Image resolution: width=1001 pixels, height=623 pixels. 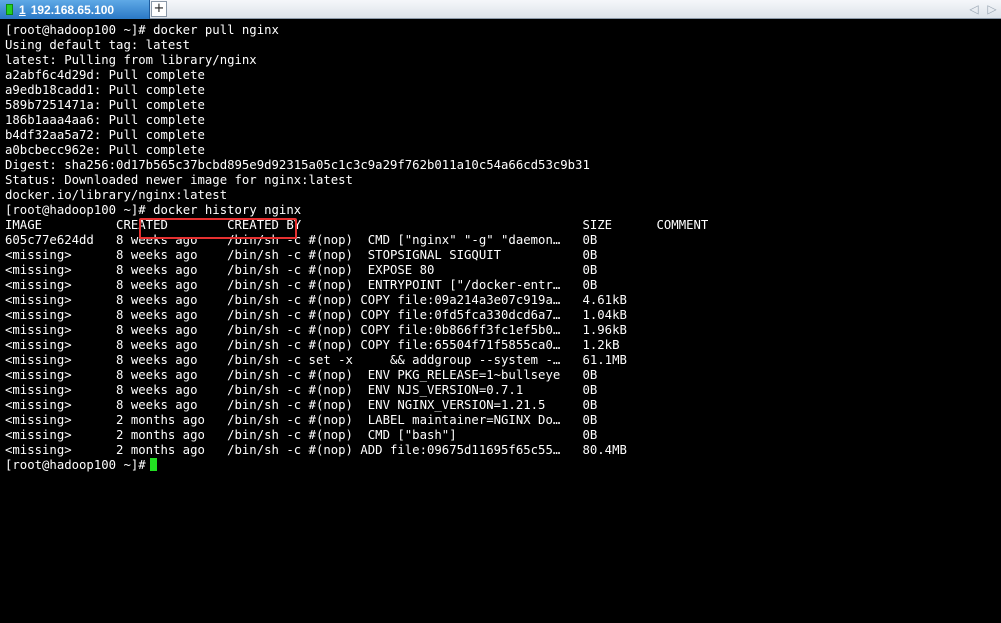 I want to click on new-tab-button: +, so click(x=159, y=9).